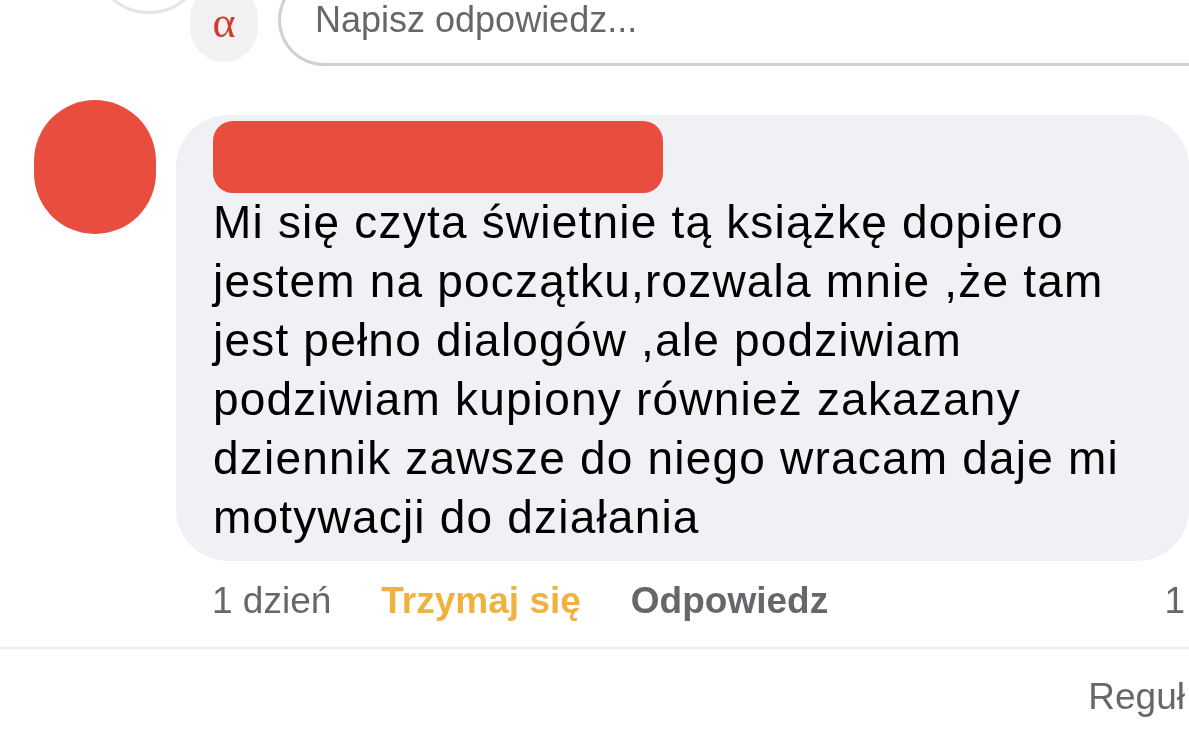  What do you see at coordinates (1136, 697) in the screenshot?
I see `rules-link: Reguł` at bounding box center [1136, 697].